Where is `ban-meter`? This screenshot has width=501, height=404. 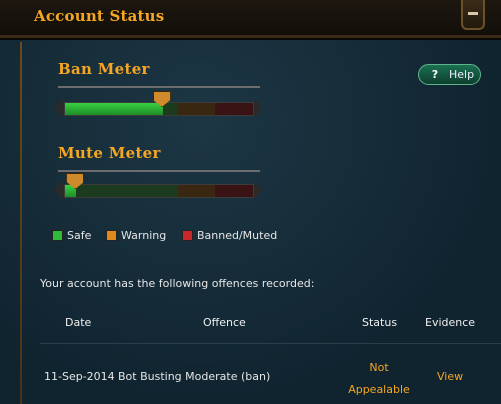
ban-meter is located at coordinates (158, 104).